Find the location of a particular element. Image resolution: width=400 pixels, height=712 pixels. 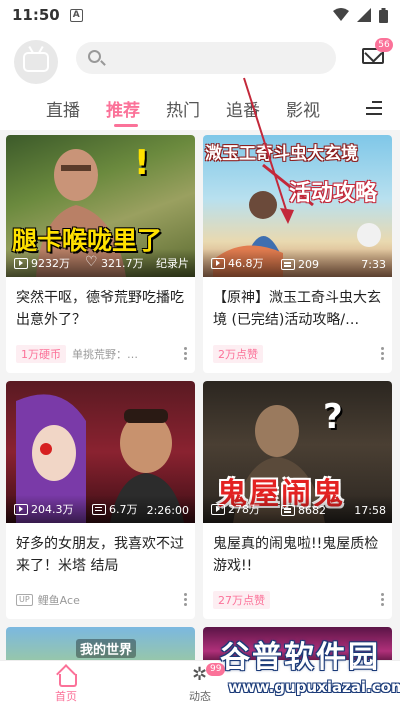

category-label: 纪录片 is located at coordinates (172, 263).